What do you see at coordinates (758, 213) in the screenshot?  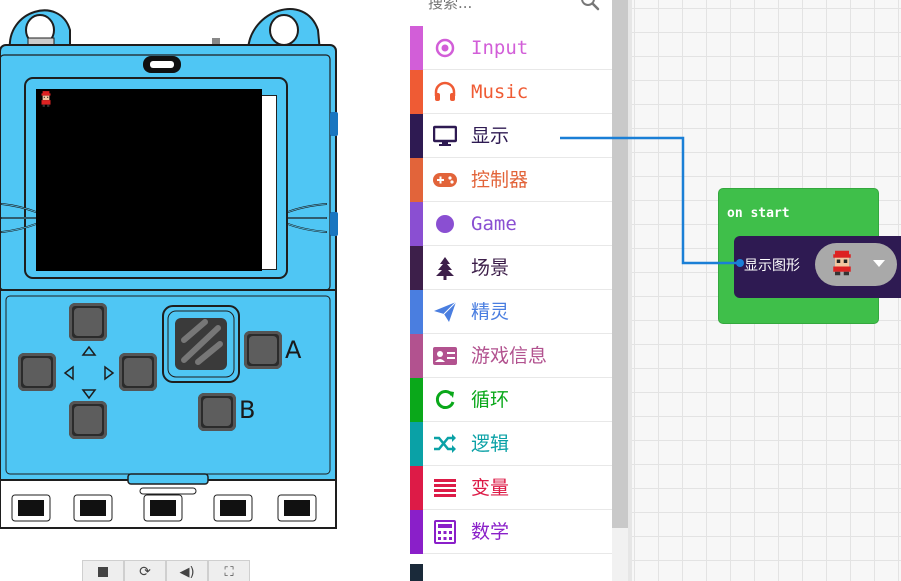 I see `on-start-label: on start` at bounding box center [758, 213].